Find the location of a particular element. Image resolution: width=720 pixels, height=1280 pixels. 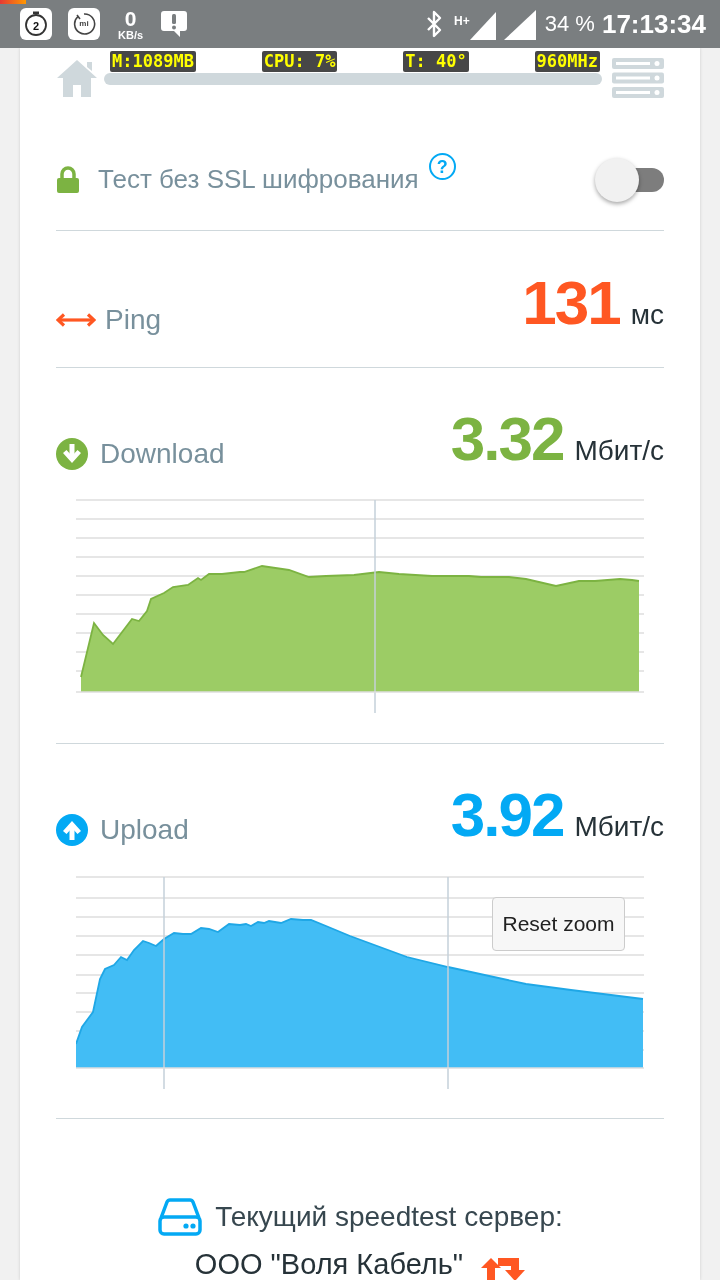

system-monitor-readout: T: 40° is located at coordinates (436, 61).